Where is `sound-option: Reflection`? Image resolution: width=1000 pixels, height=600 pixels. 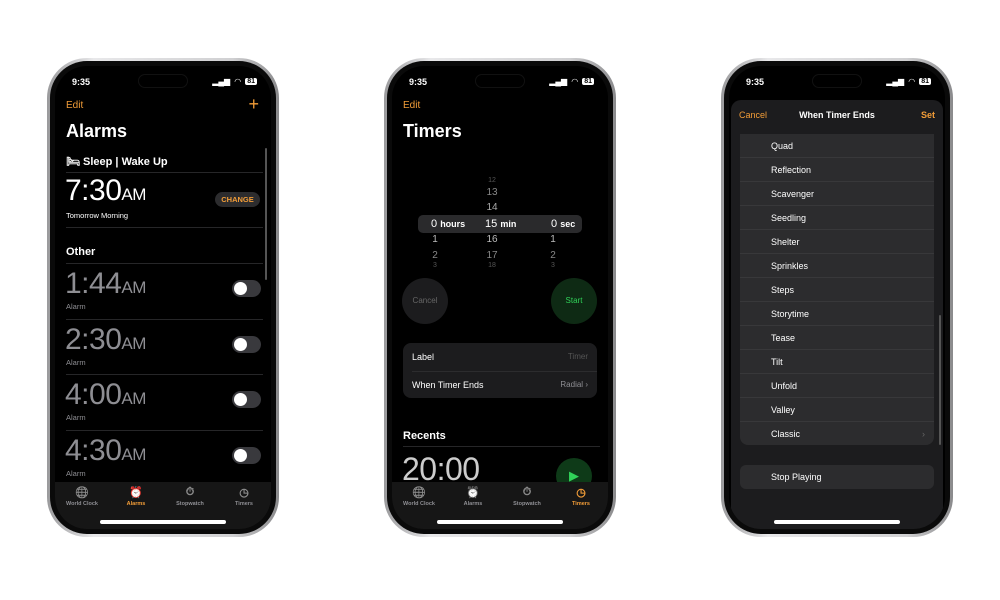 sound-option: Reflection is located at coordinates (837, 170).